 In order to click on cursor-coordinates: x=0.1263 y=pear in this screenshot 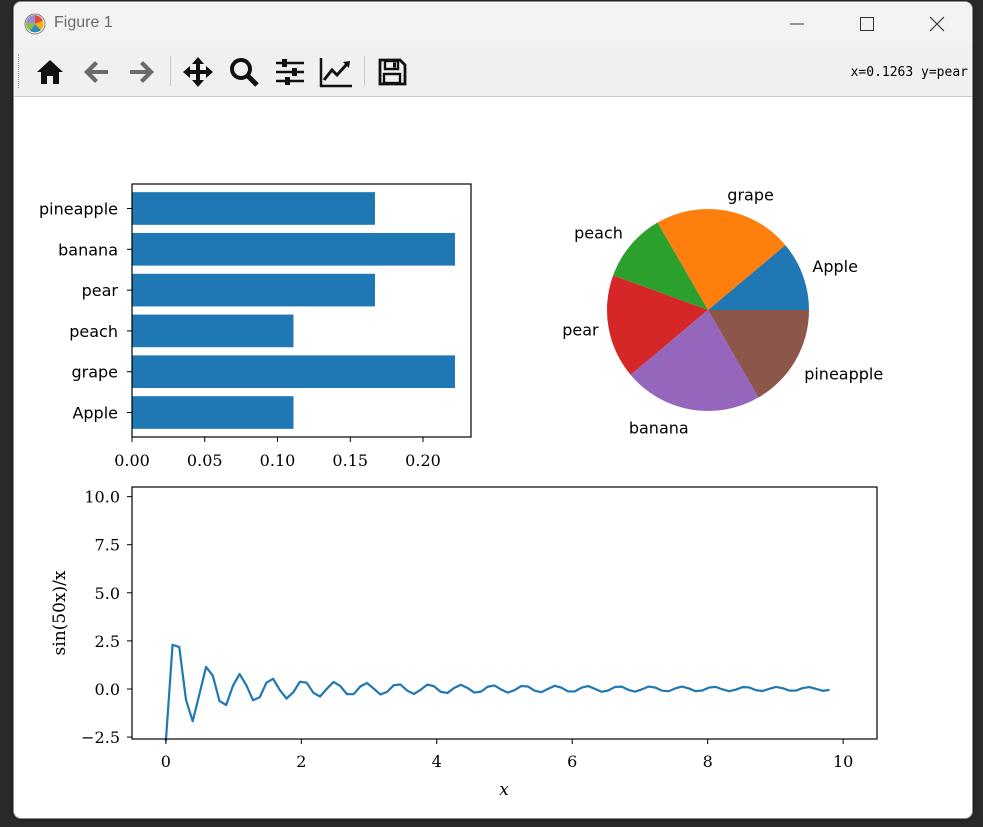, I will do `click(909, 72)`.